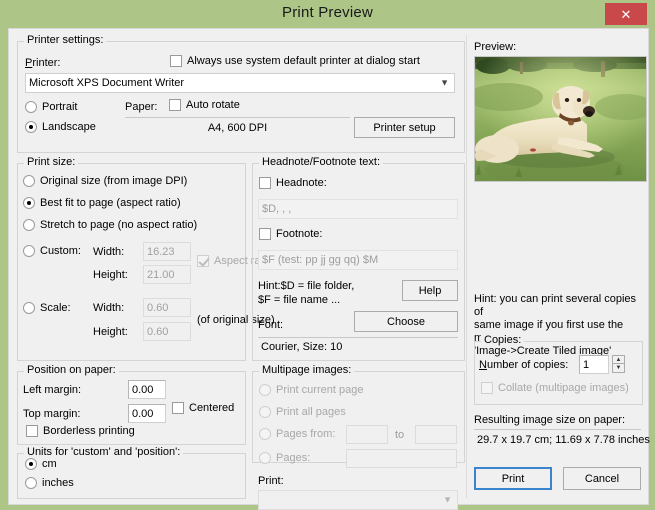  I want to click on number-of-copies-label: Number of copies:, so click(524, 365).